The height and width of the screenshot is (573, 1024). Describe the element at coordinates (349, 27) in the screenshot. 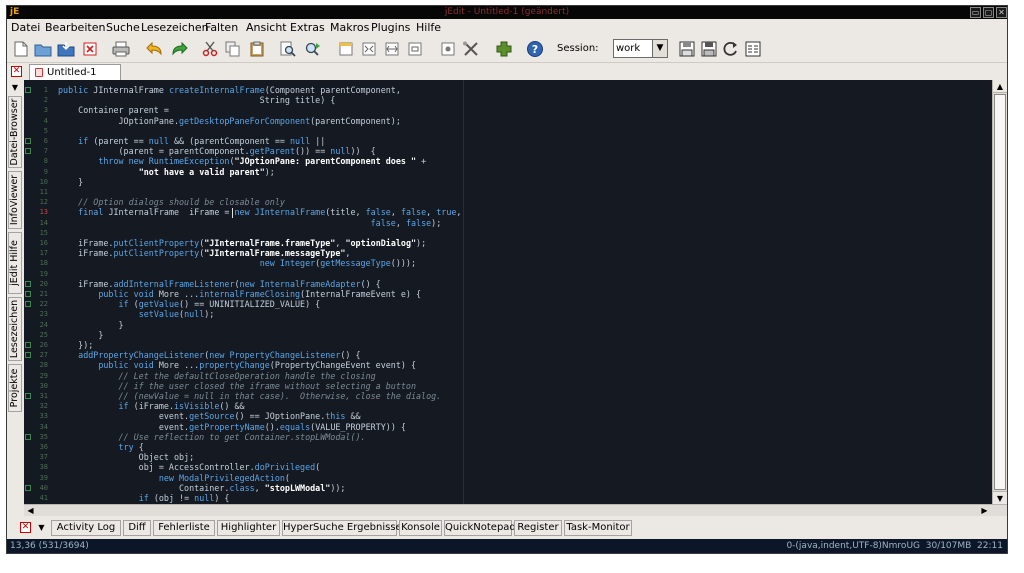

I see `menu-makros: Makros` at that location.